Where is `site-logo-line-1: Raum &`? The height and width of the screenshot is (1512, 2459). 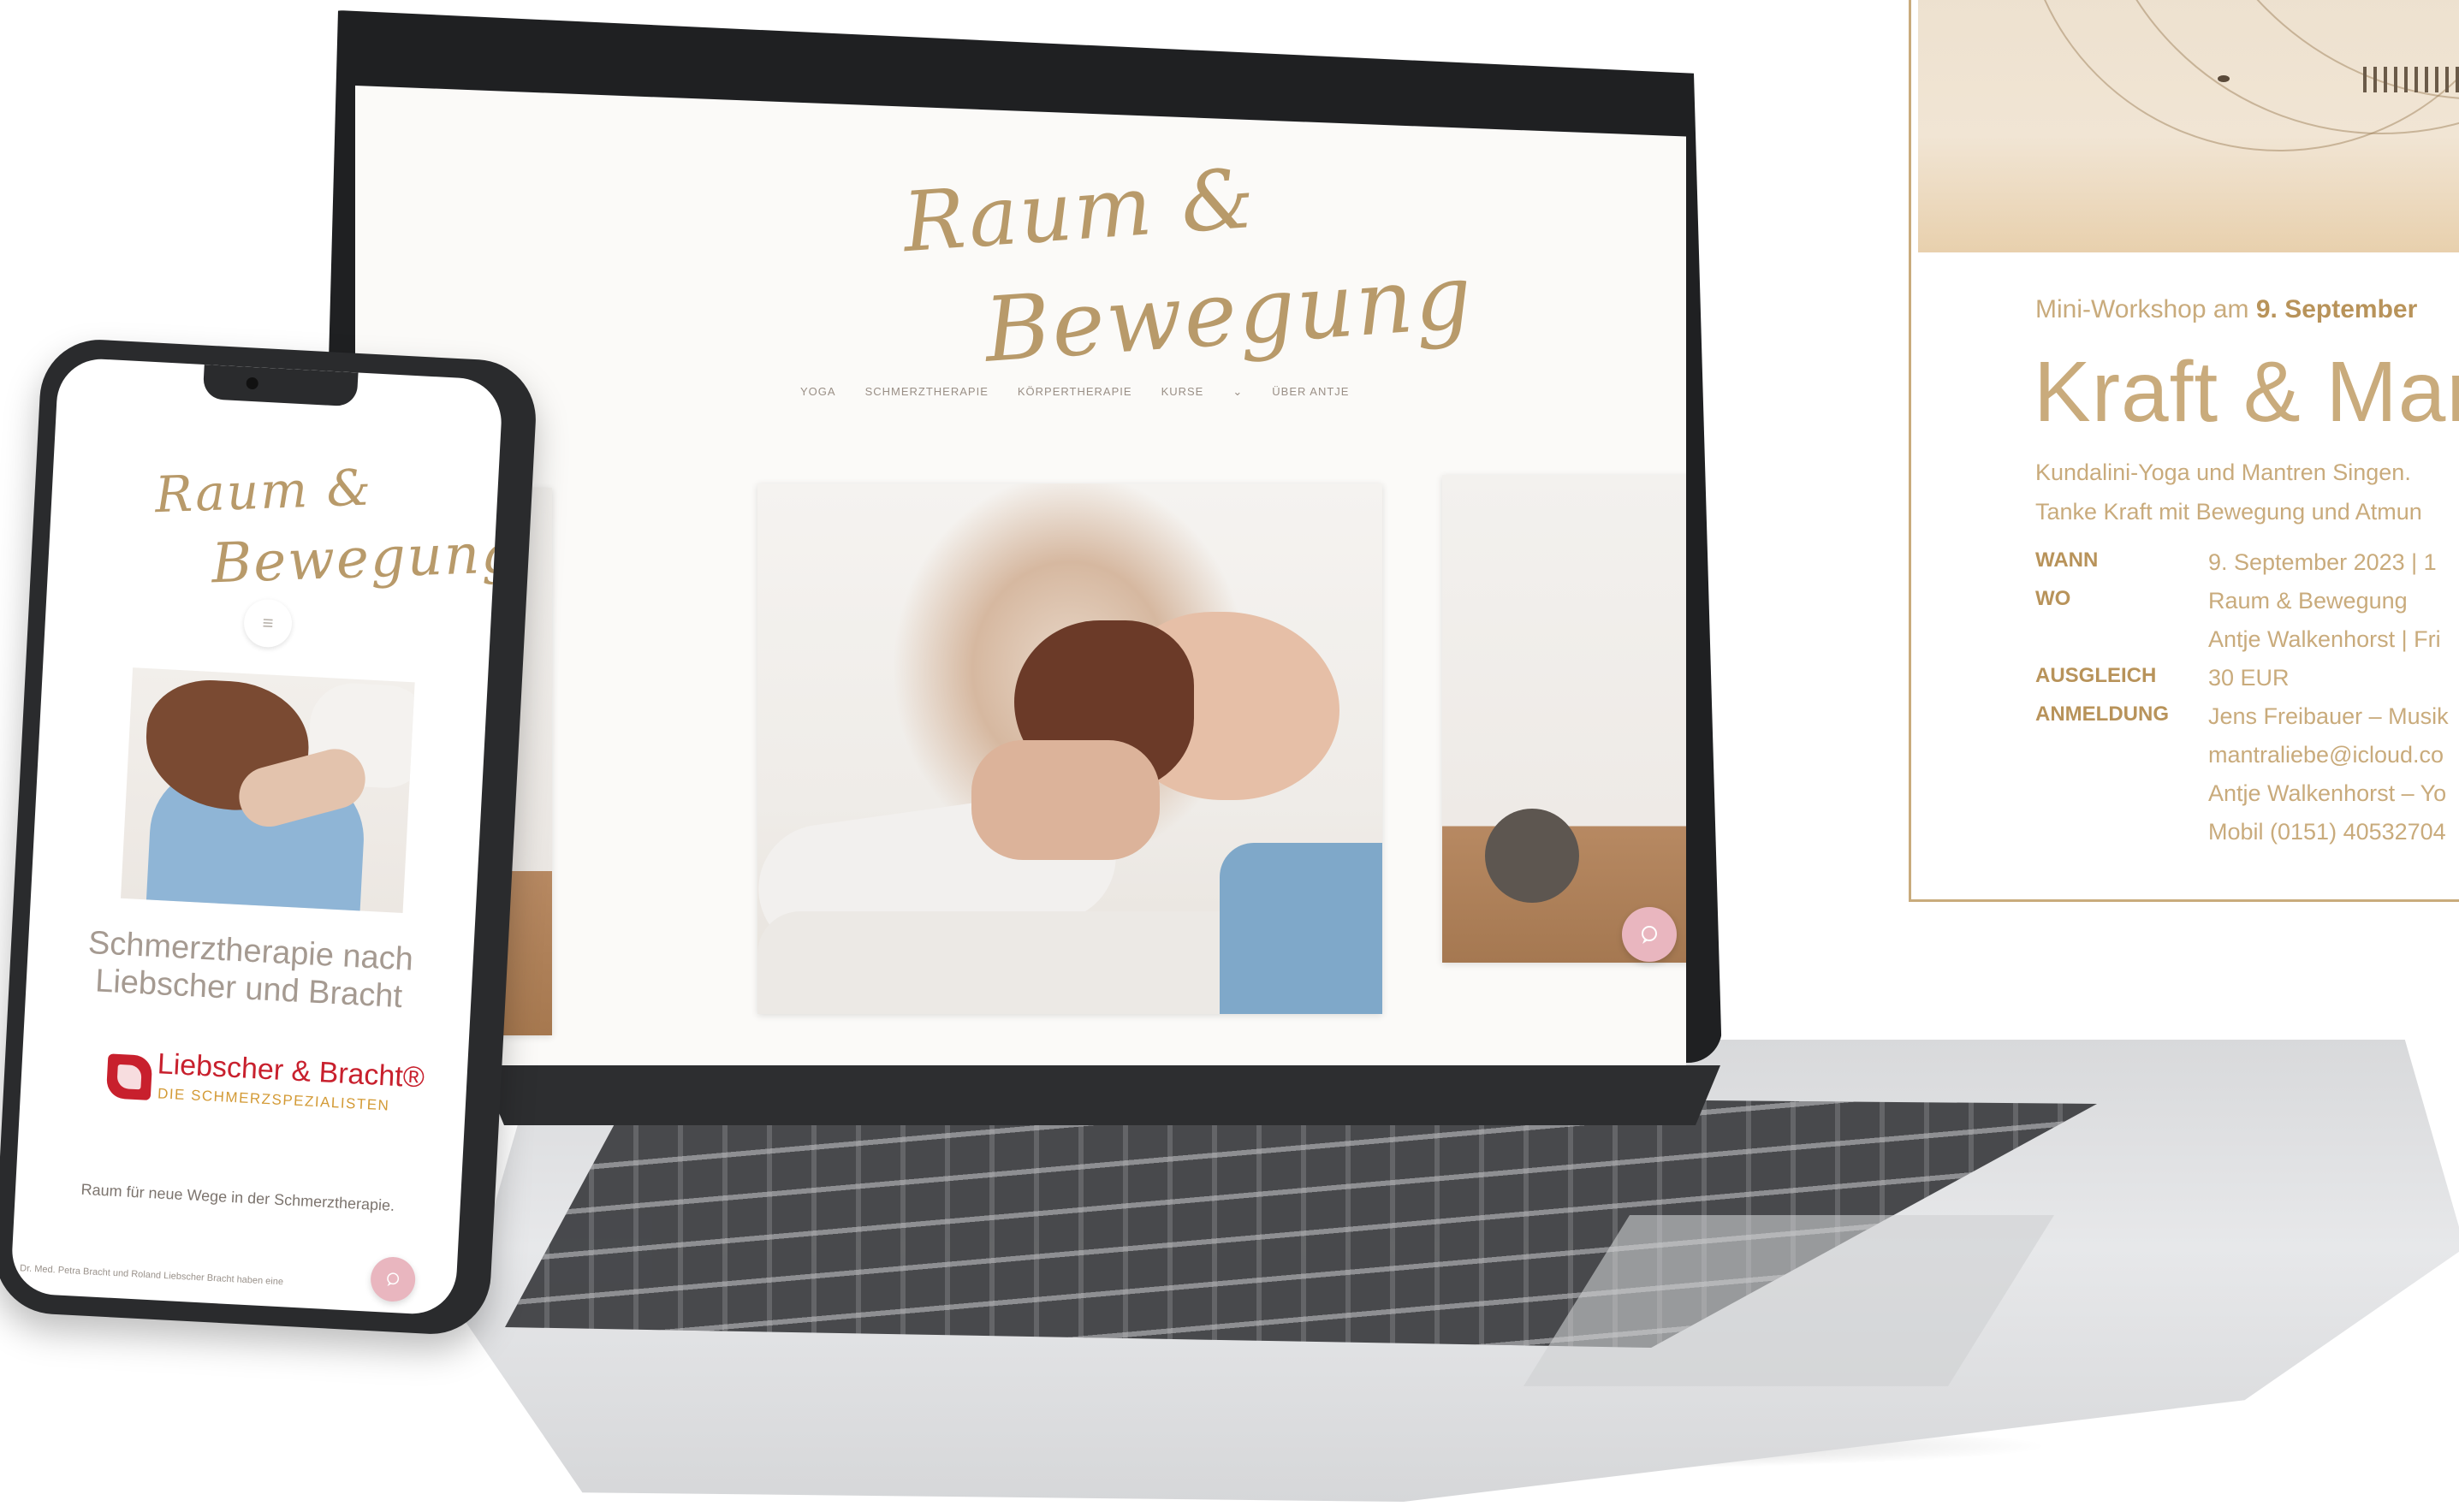
site-logo-line-1: Raum & is located at coordinates (1079, 210).